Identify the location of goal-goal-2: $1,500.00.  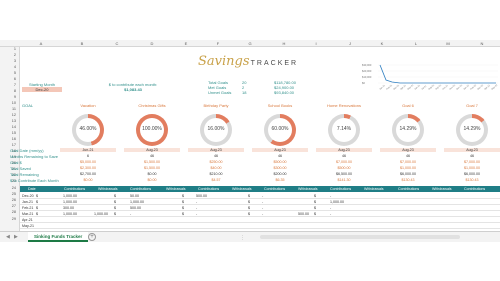
(152, 162).